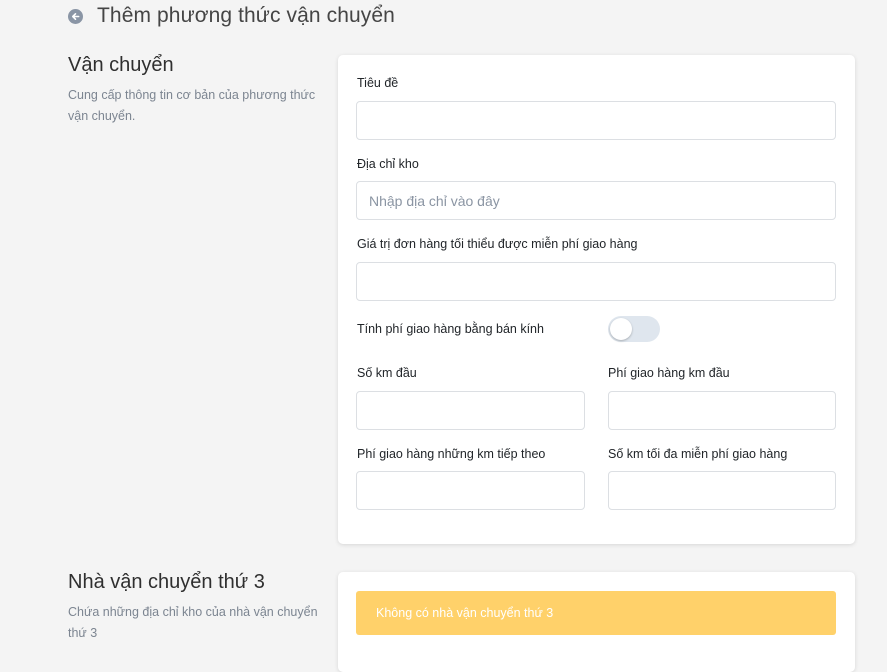 This screenshot has height=672, width=887. I want to click on first-km-input, so click(470, 410).